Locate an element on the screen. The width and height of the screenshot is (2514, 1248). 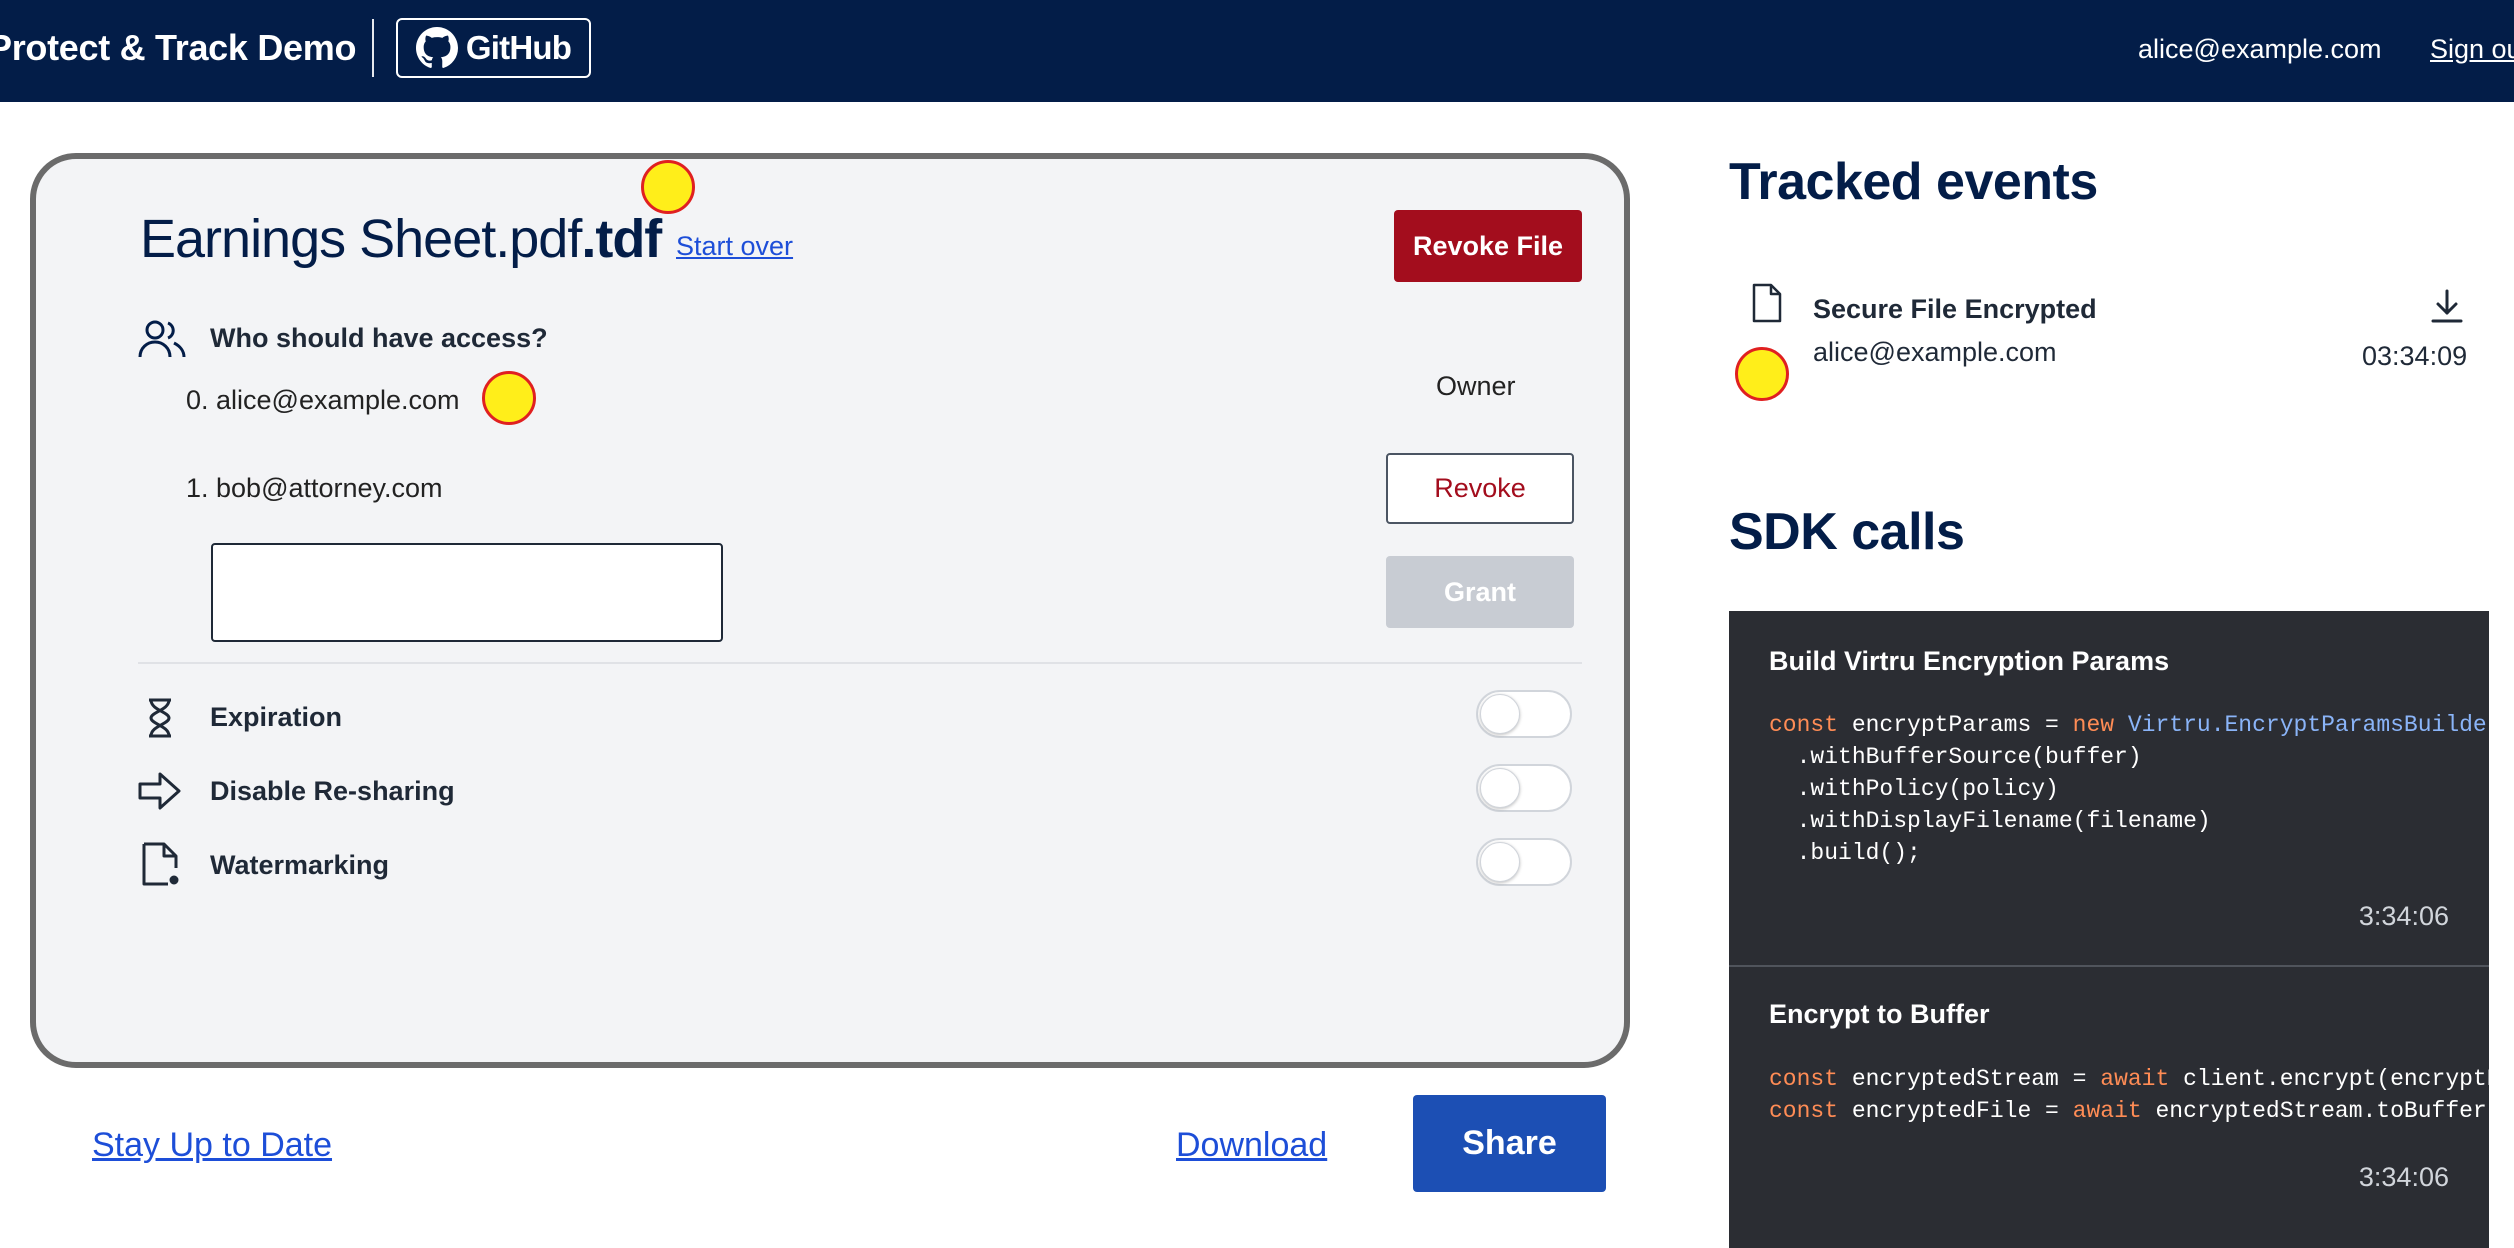
tracked-events-title: Tracked events is located at coordinates (1913, 182).